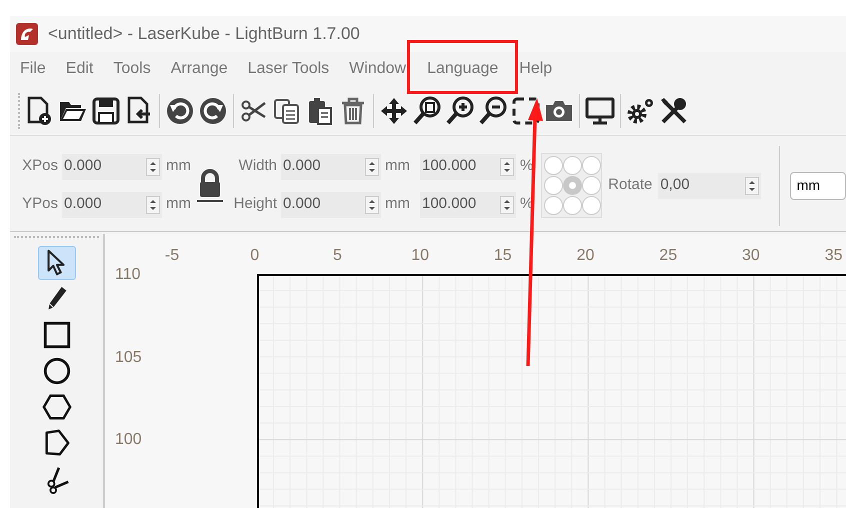 The height and width of the screenshot is (508, 846). I want to click on menu-item: Edit, so click(79, 69).